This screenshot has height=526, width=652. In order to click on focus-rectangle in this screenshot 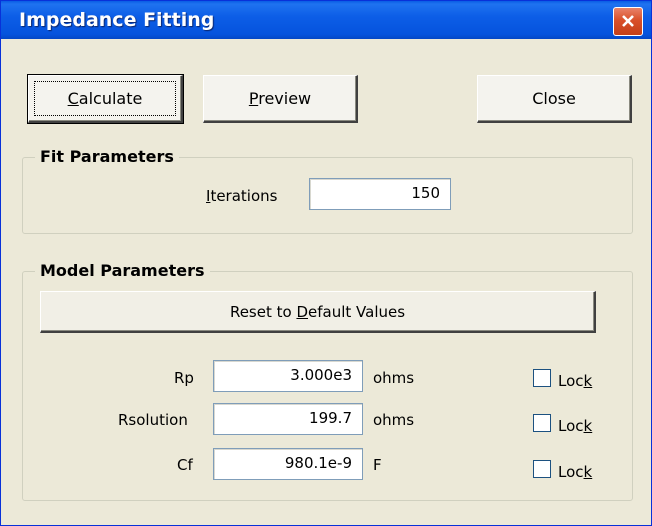, I will do `click(105, 98)`.